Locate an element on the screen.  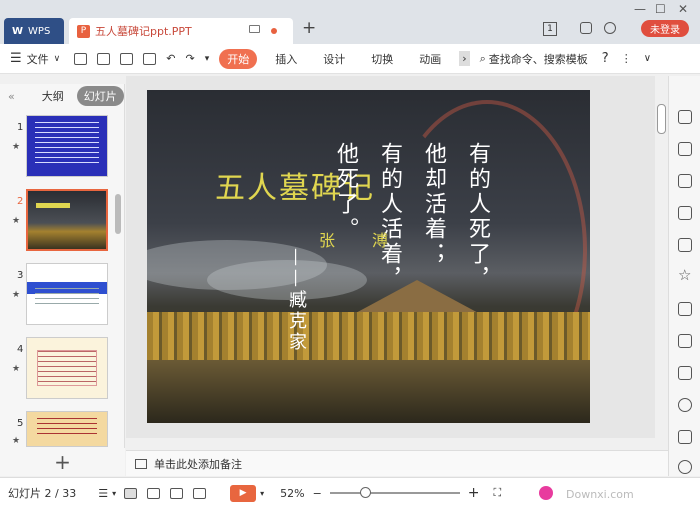
workspace-count-badge: 1 is located at coordinates (550, 29).